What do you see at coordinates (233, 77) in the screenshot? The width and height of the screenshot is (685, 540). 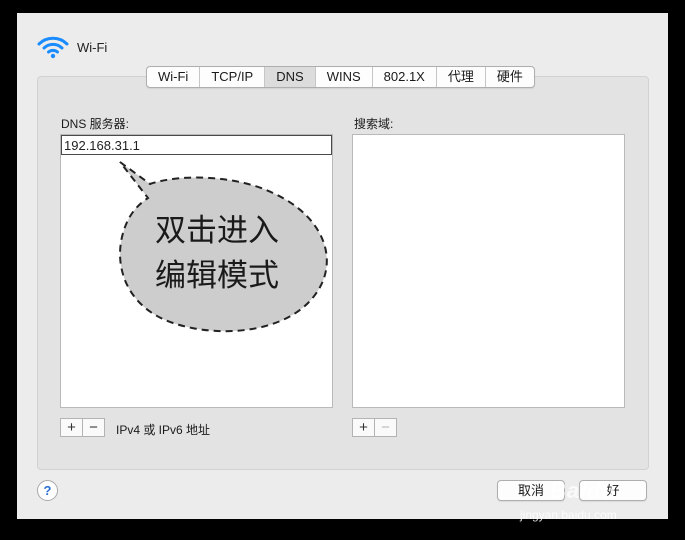 I see `tab-tcpip: TCP/IP` at bounding box center [233, 77].